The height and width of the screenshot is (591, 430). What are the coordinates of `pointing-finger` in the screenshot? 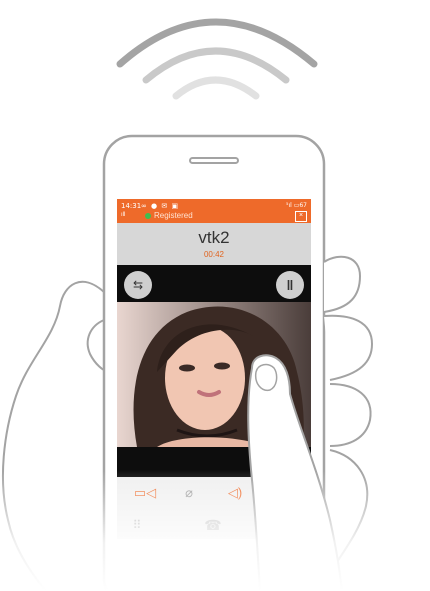 It's located at (295, 472).